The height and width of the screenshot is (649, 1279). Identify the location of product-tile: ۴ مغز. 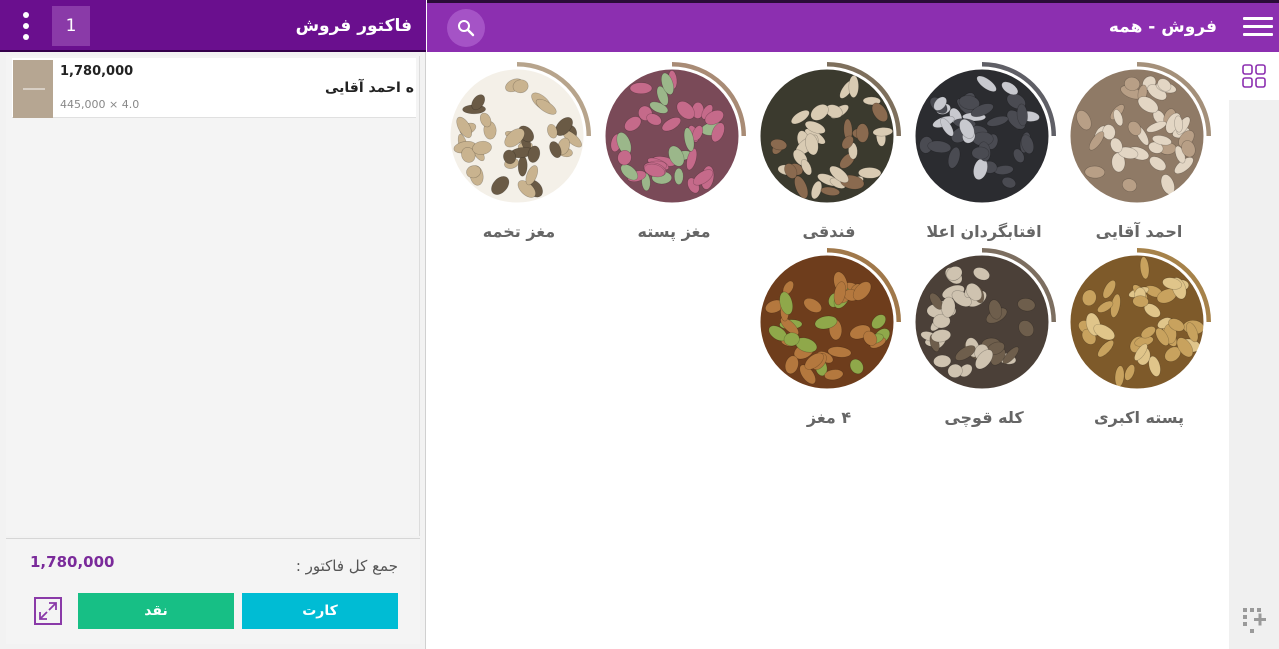
(825, 341).